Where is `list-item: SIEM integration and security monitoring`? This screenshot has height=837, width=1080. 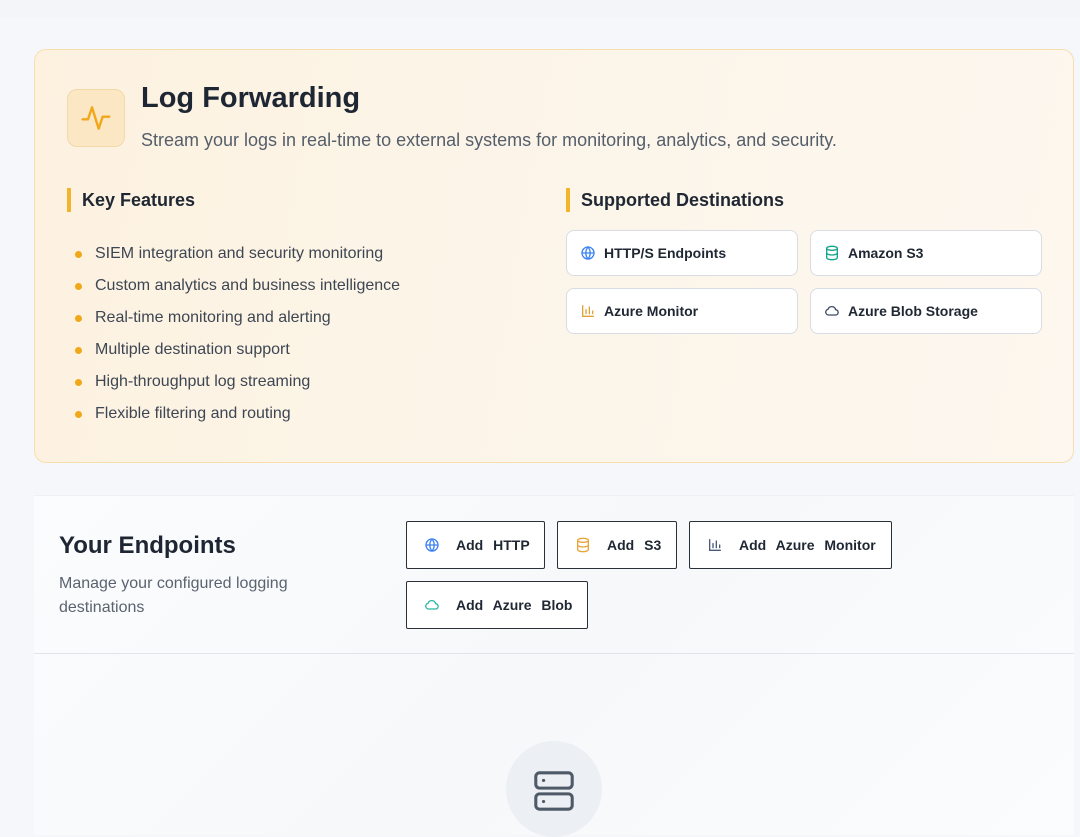 list-item: SIEM integration and security monitoring is located at coordinates (237, 254).